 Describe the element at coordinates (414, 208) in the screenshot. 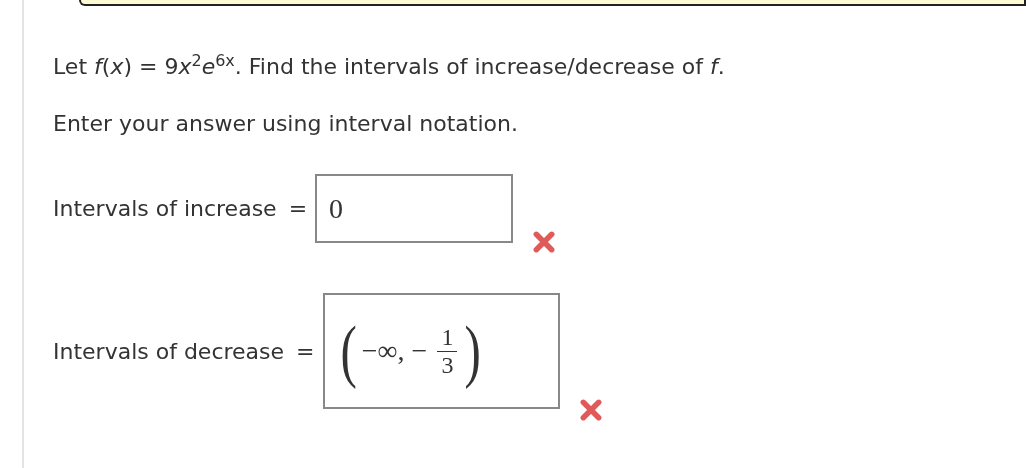

I see `answer-field: 0` at that location.